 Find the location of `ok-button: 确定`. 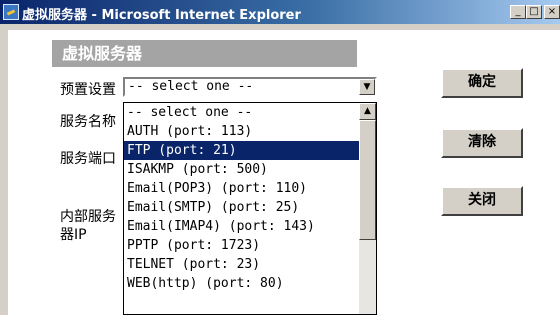

ok-button: 确定 is located at coordinates (482, 83).